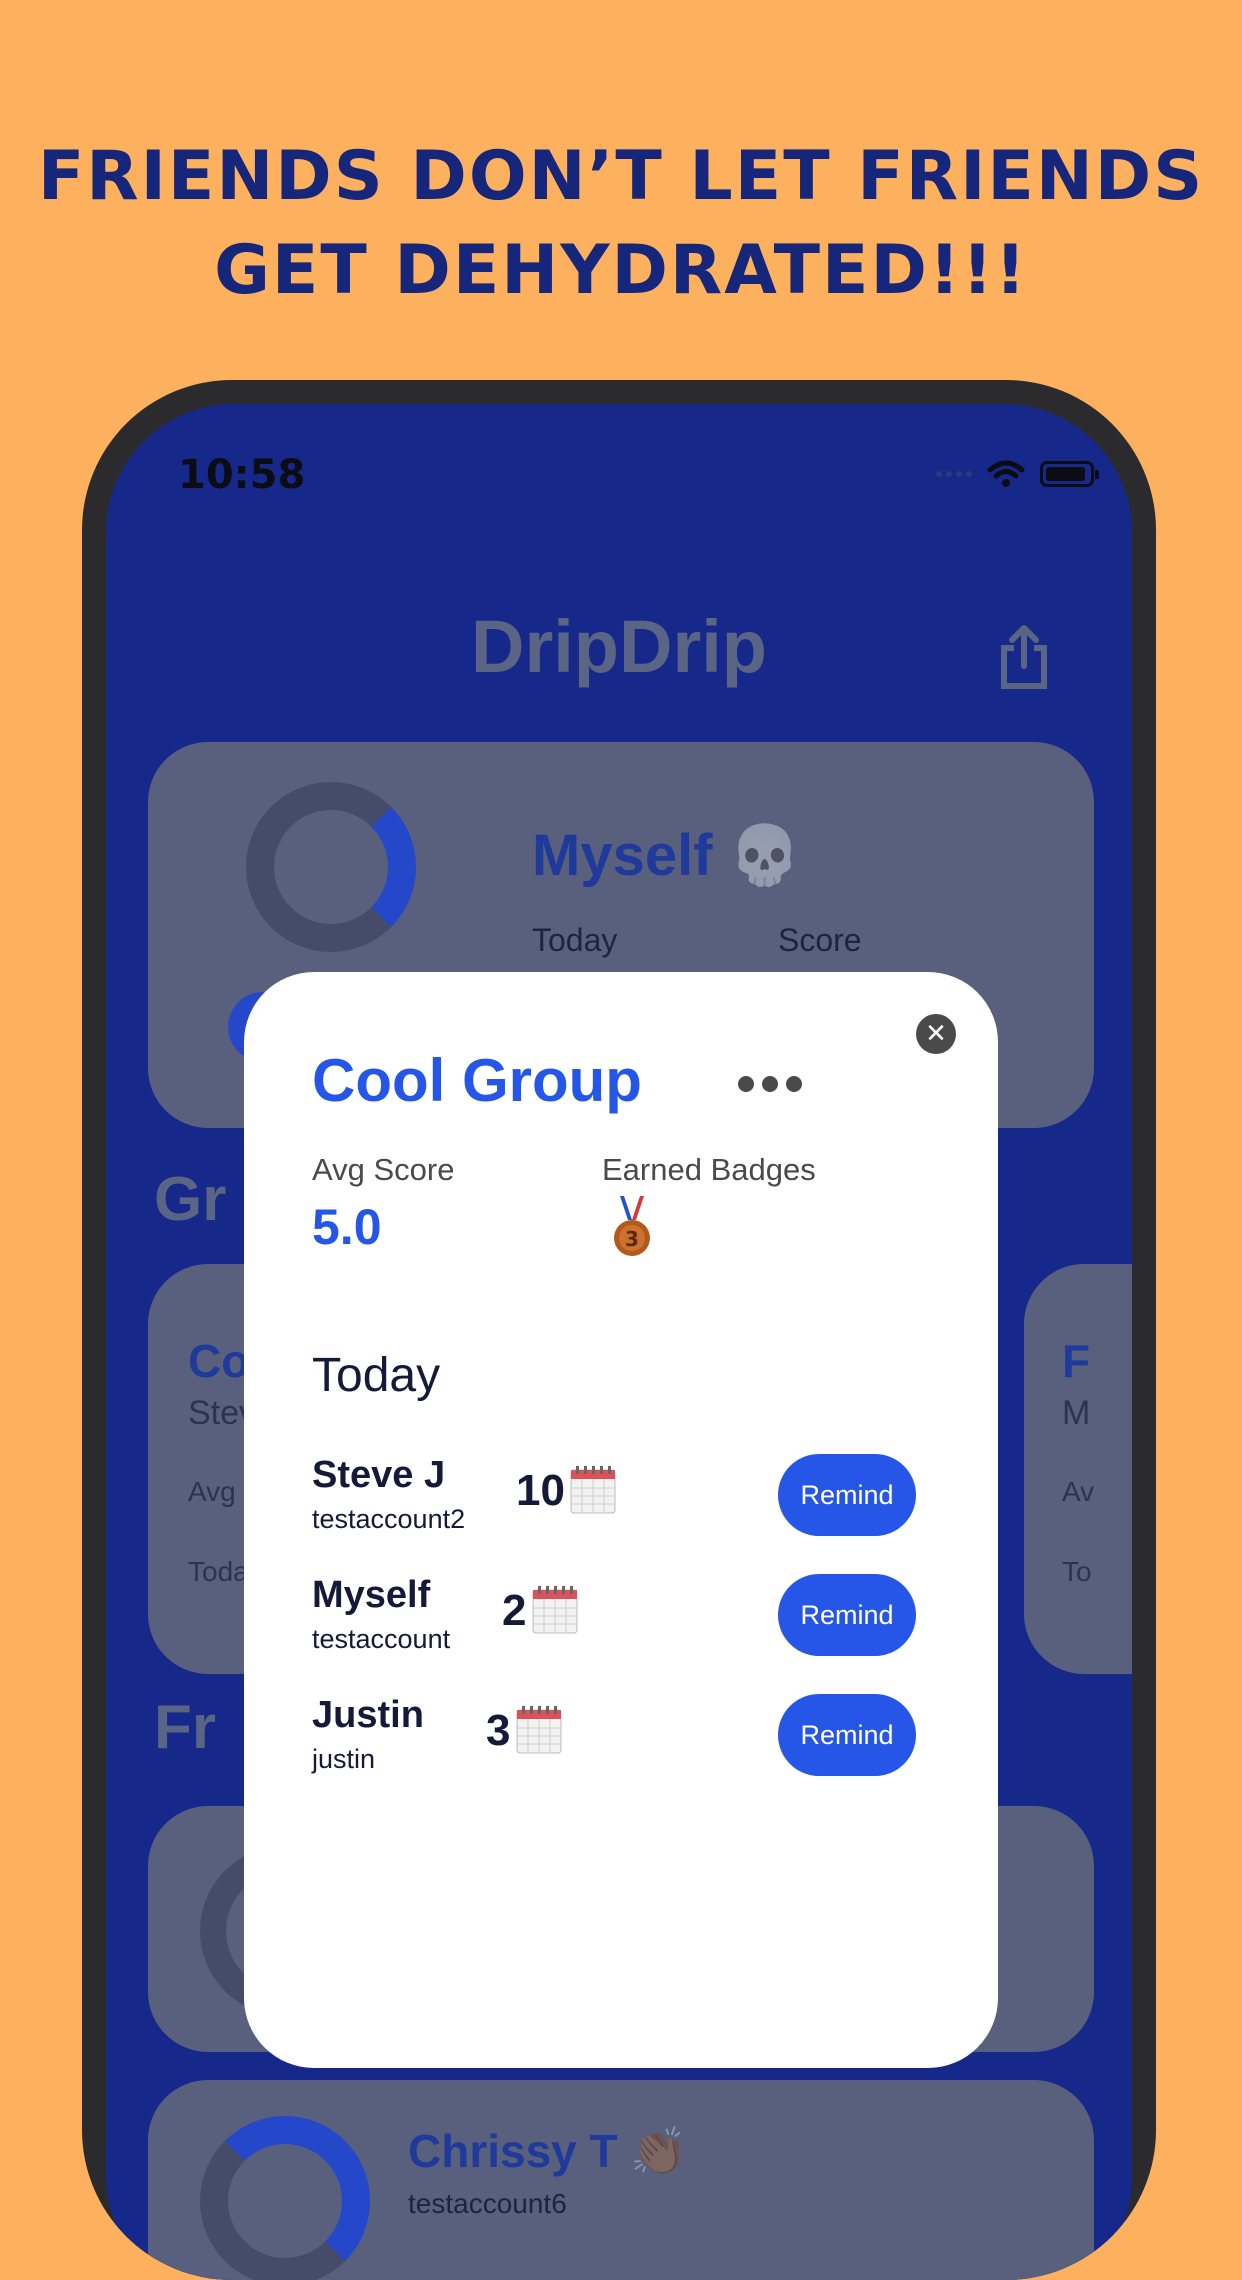 The height and width of the screenshot is (2280, 1242). I want to click on earned-badges-label: Earned Badges, so click(709, 1169).